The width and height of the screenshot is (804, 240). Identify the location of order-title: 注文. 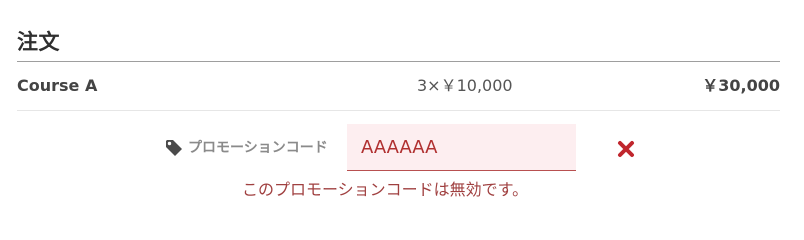
(38, 42).